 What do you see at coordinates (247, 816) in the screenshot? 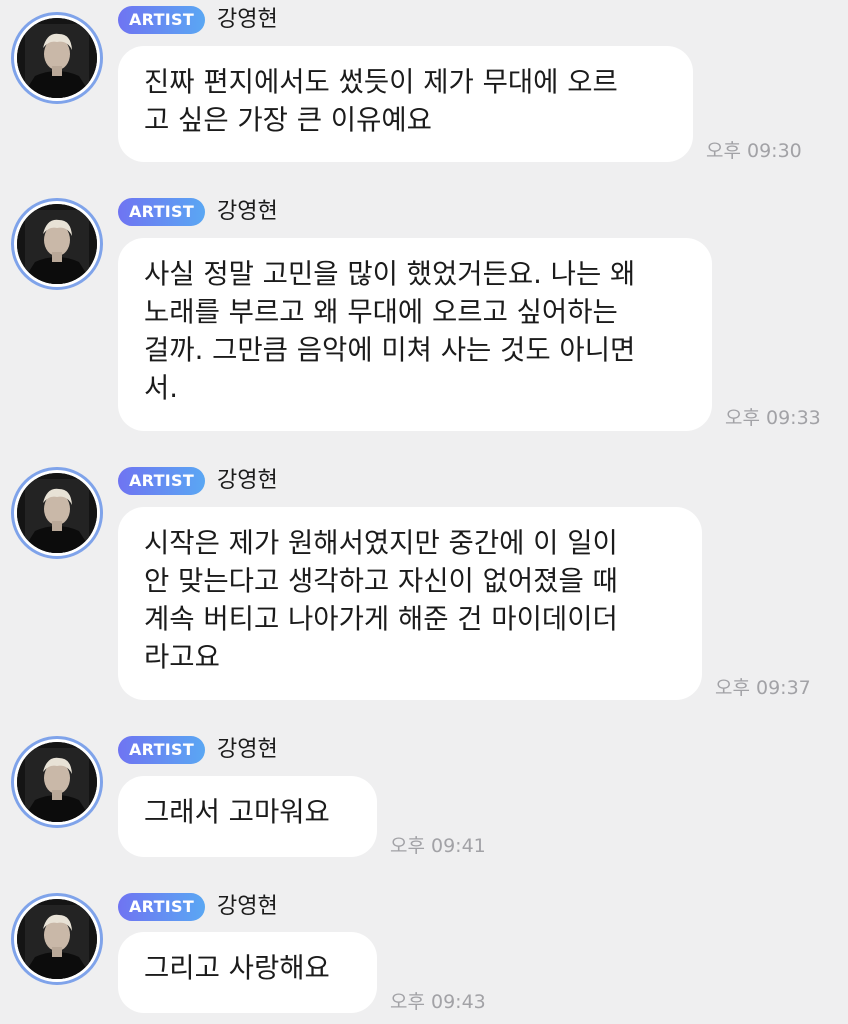
I see `message-bubble: 그래서 고마워요` at bounding box center [247, 816].